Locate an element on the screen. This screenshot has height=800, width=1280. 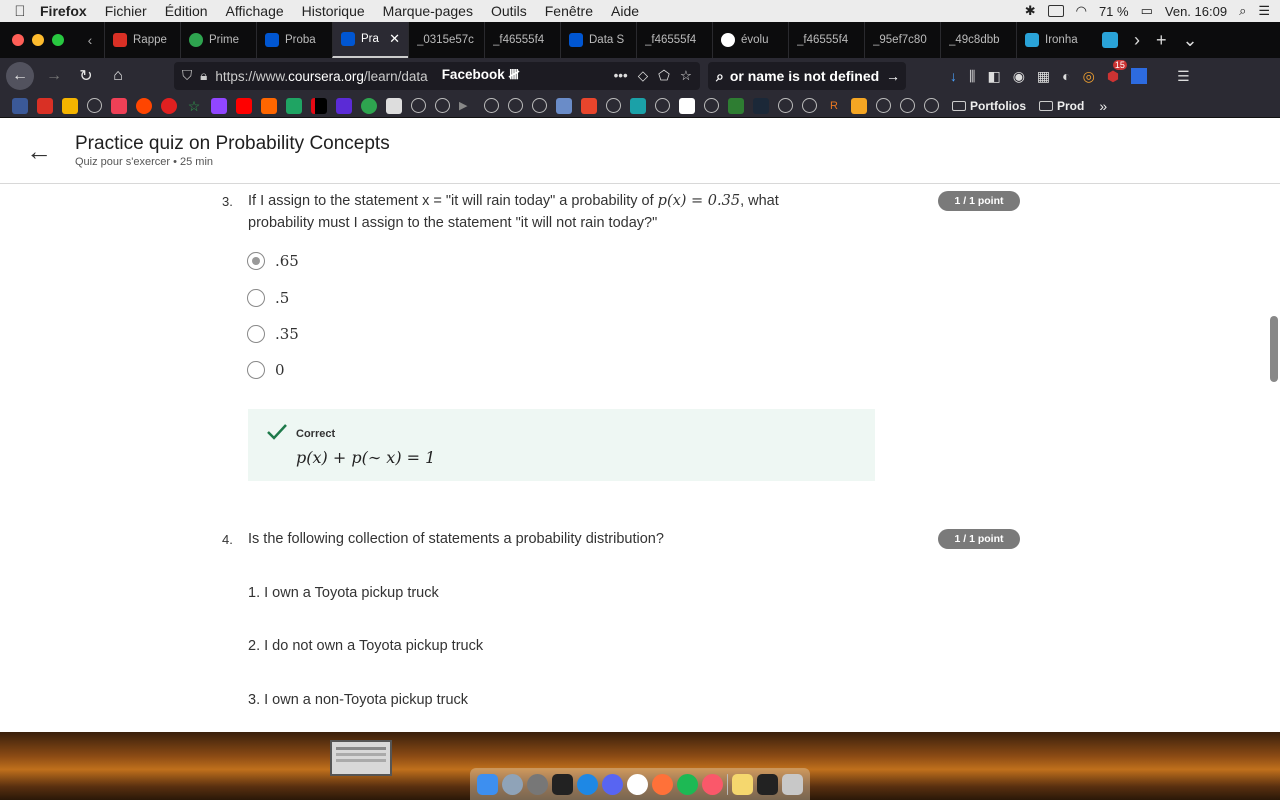
tab-coursera-proba: Proba is located at coordinates (294, 40).